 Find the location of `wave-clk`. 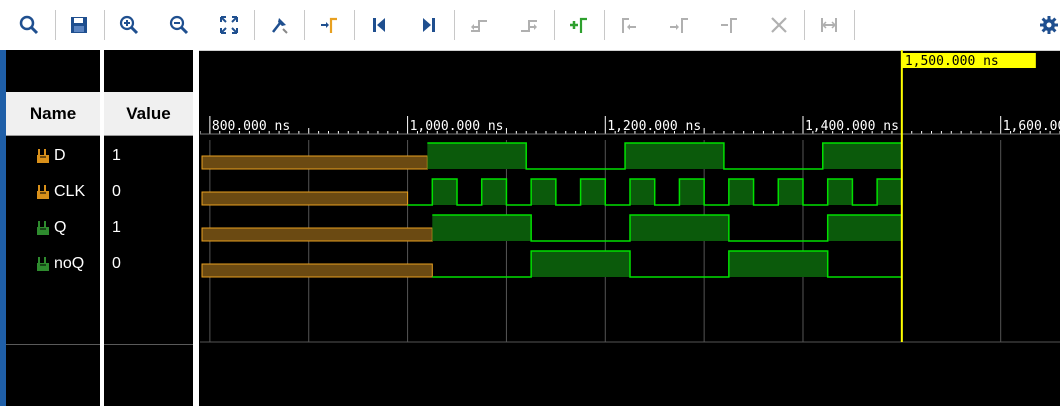

wave-clk is located at coordinates (654, 192).